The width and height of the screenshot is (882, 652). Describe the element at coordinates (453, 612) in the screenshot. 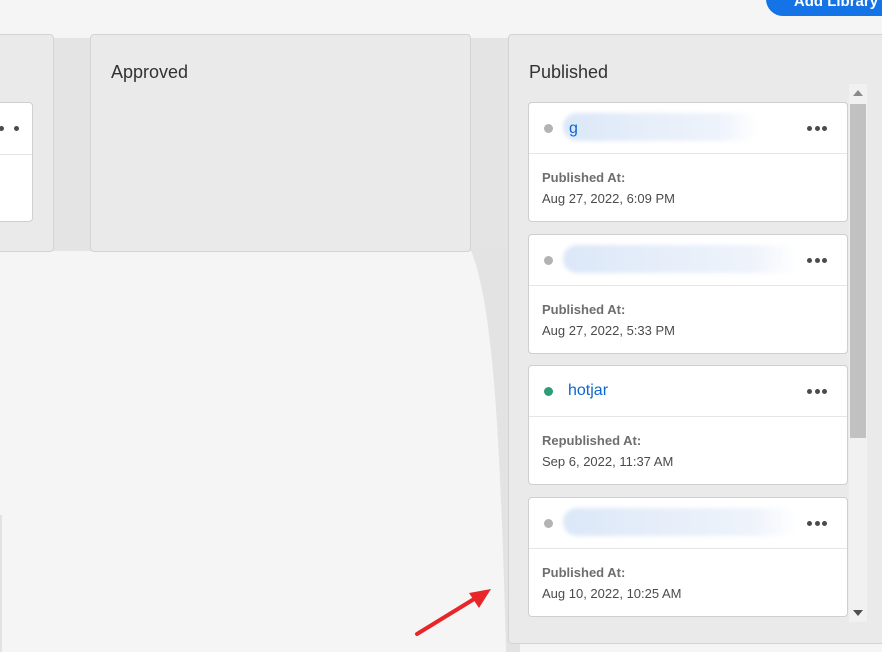

I see `red-arrow-annotation` at that location.